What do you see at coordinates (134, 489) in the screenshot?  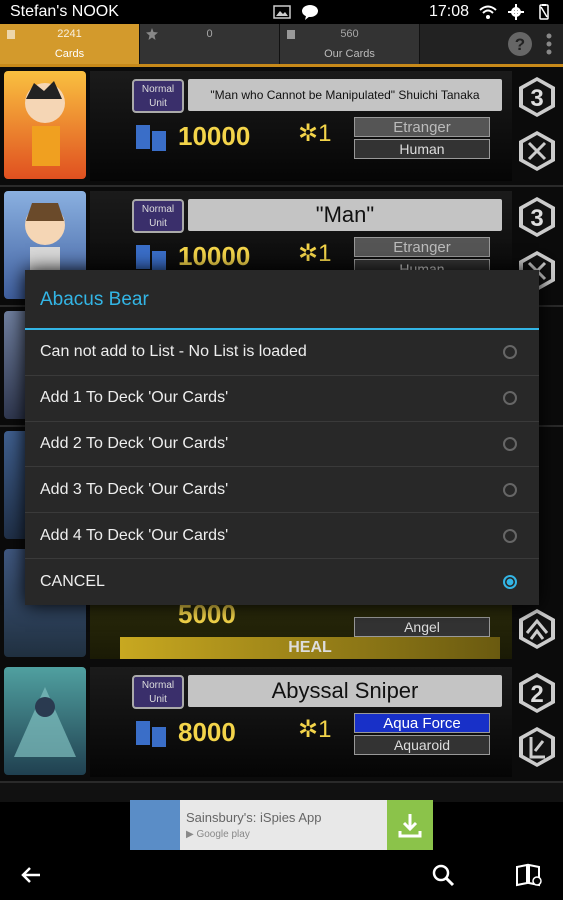 I see `option-label: Add 3 To Deck 'Our Cards'` at bounding box center [134, 489].